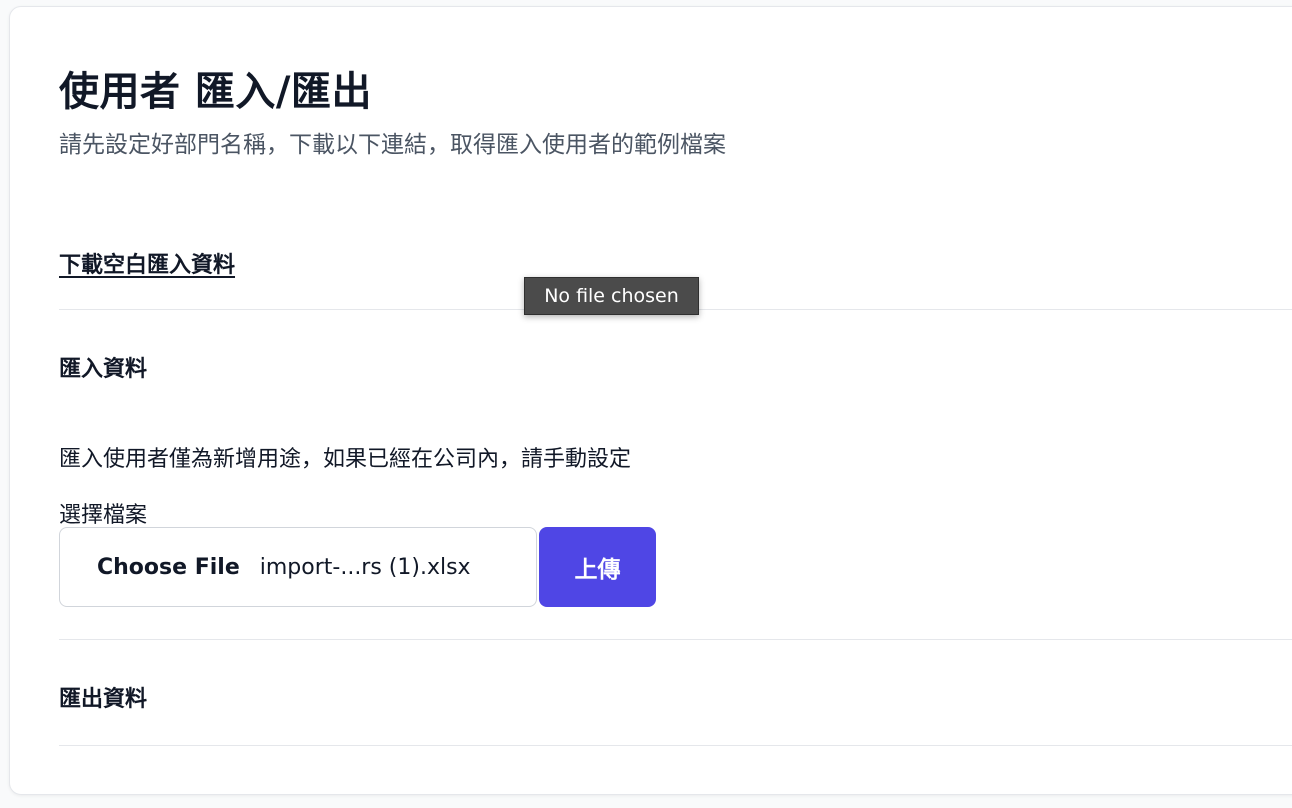  Describe the element at coordinates (216, 92) in the screenshot. I see `page-title: 使用者 匯入/匯出` at that location.